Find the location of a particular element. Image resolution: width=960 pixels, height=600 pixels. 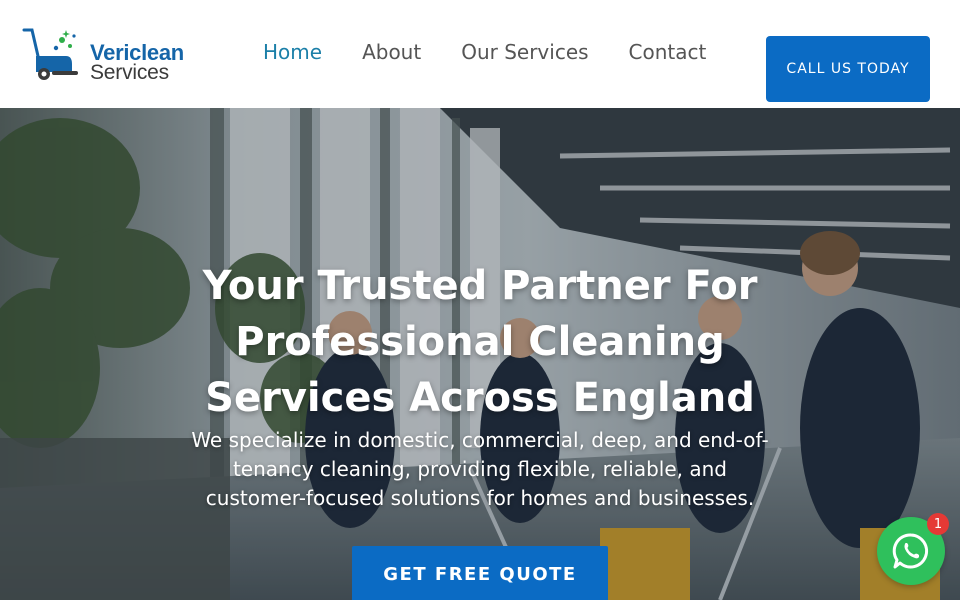

nav-item-home: Home is located at coordinates (292, 52).